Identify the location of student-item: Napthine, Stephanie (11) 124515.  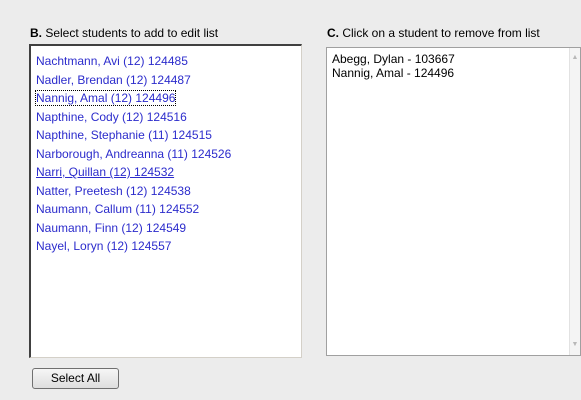
(168, 135).